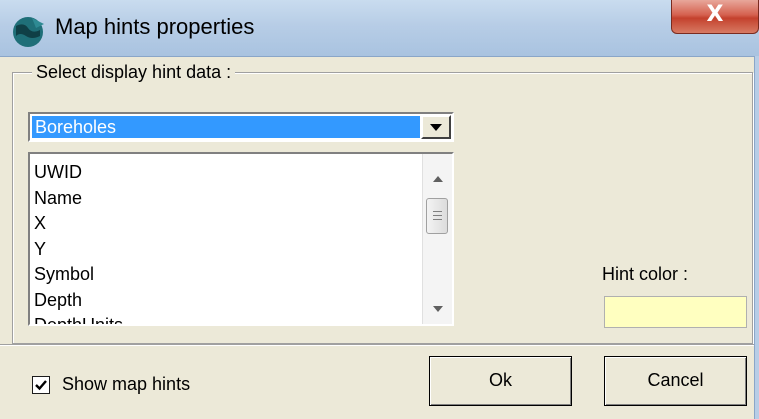 The height and width of the screenshot is (419, 759). What do you see at coordinates (438, 309) in the screenshot?
I see `scroll-down-icon` at bounding box center [438, 309].